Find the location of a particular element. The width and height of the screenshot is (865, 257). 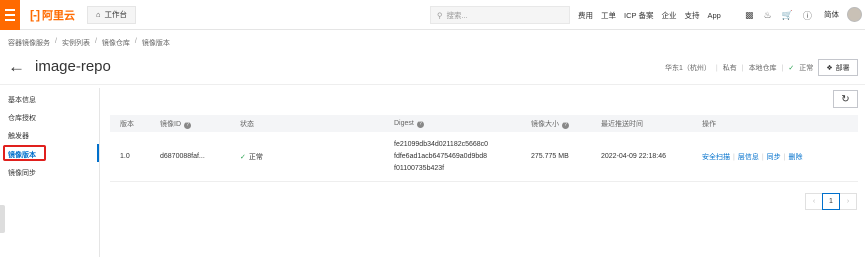

breadcrumb: 容器镜像服务 / 实例列表 / 镜像仓库 / 镜像版本 is located at coordinates (89, 43).